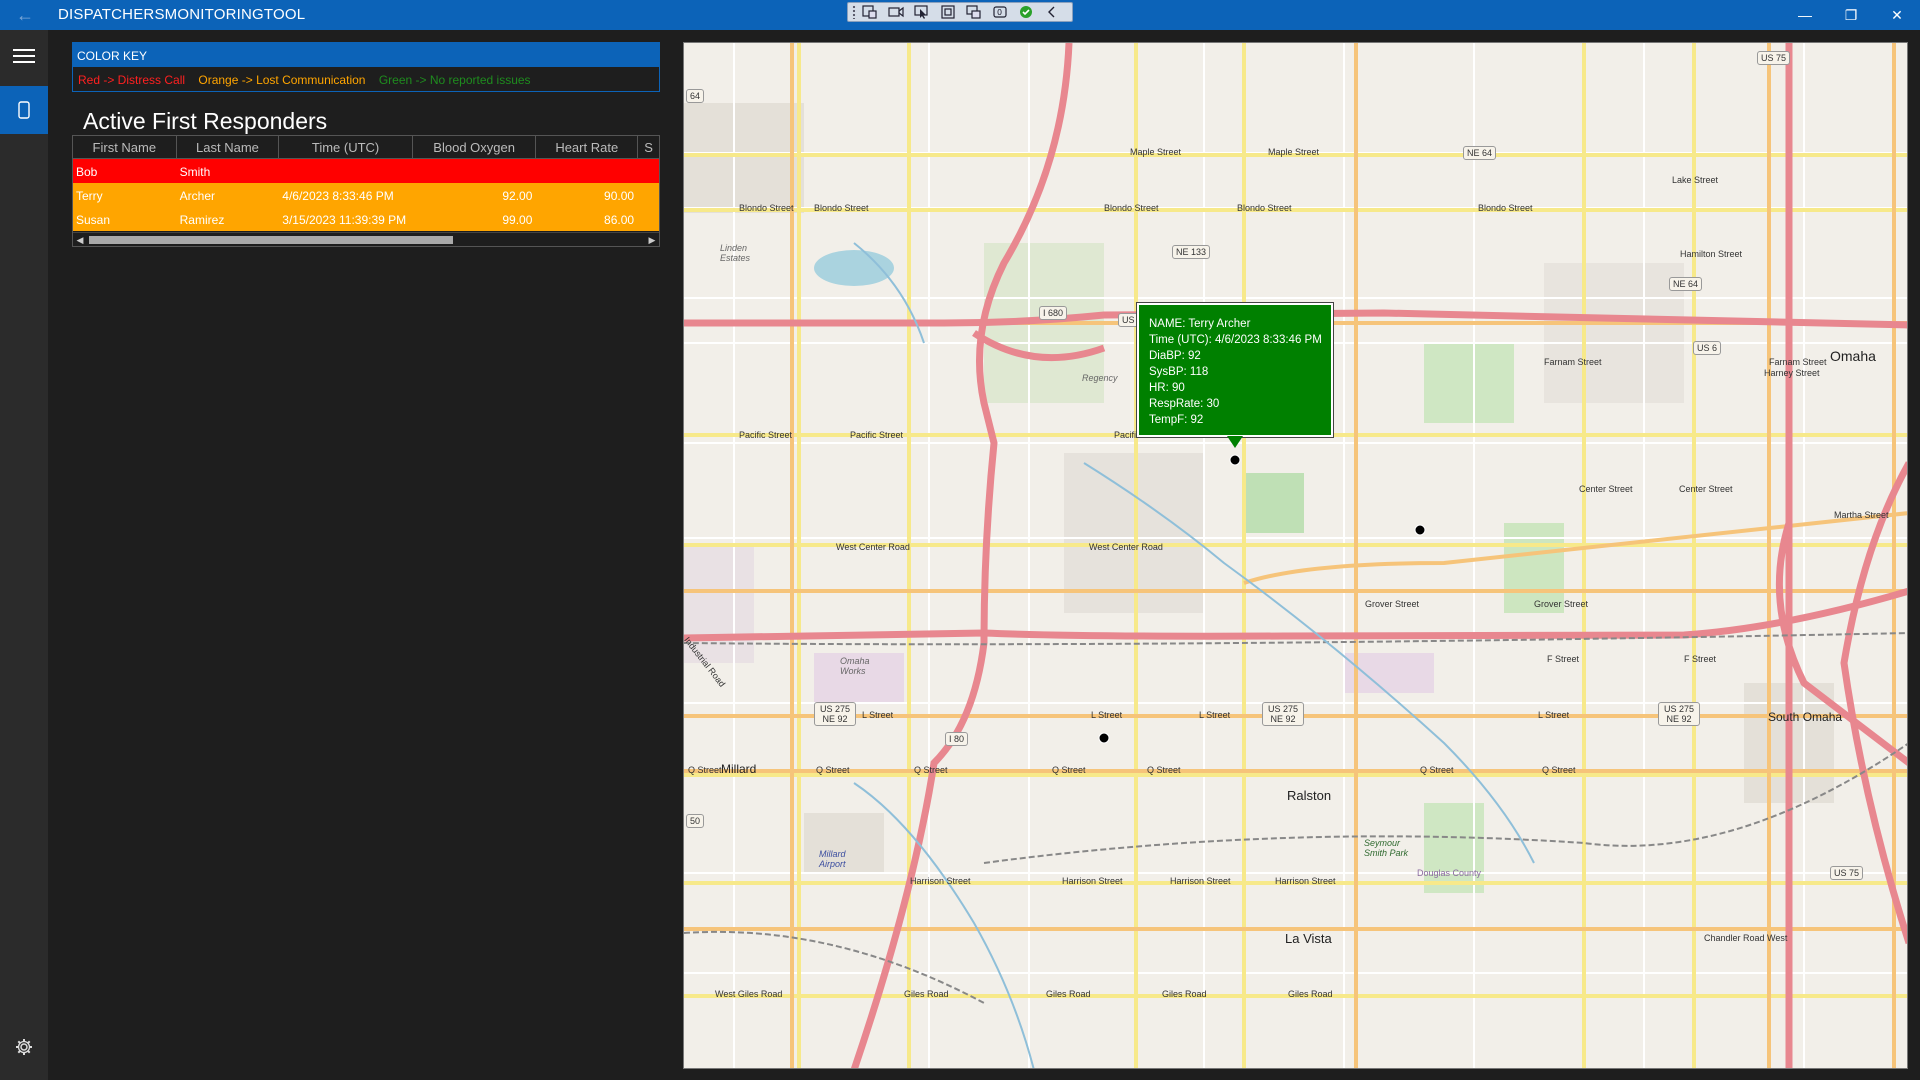 Image resolution: width=1920 pixels, height=1080 pixels. What do you see at coordinates (271, 240) in the screenshot?
I see `scrollbar-thumb` at bounding box center [271, 240].